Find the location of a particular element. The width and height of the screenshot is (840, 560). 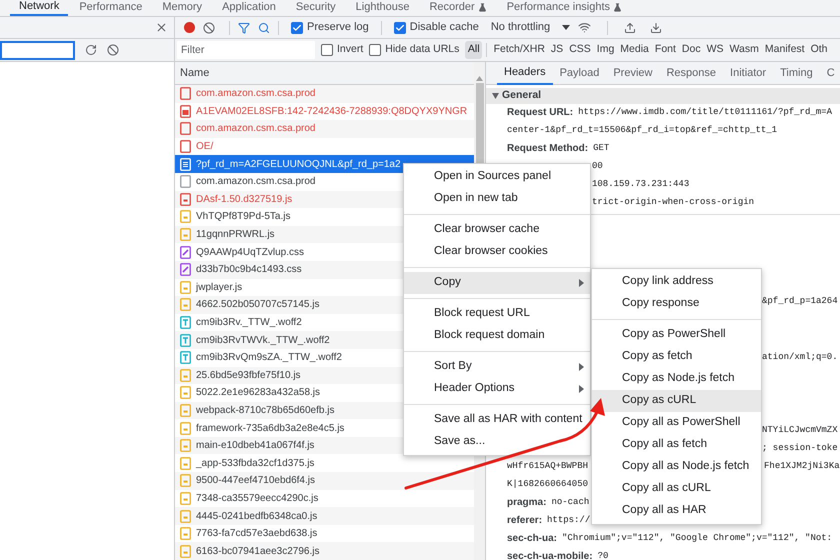

header-value: https:// is located at coordinates (568, 520).